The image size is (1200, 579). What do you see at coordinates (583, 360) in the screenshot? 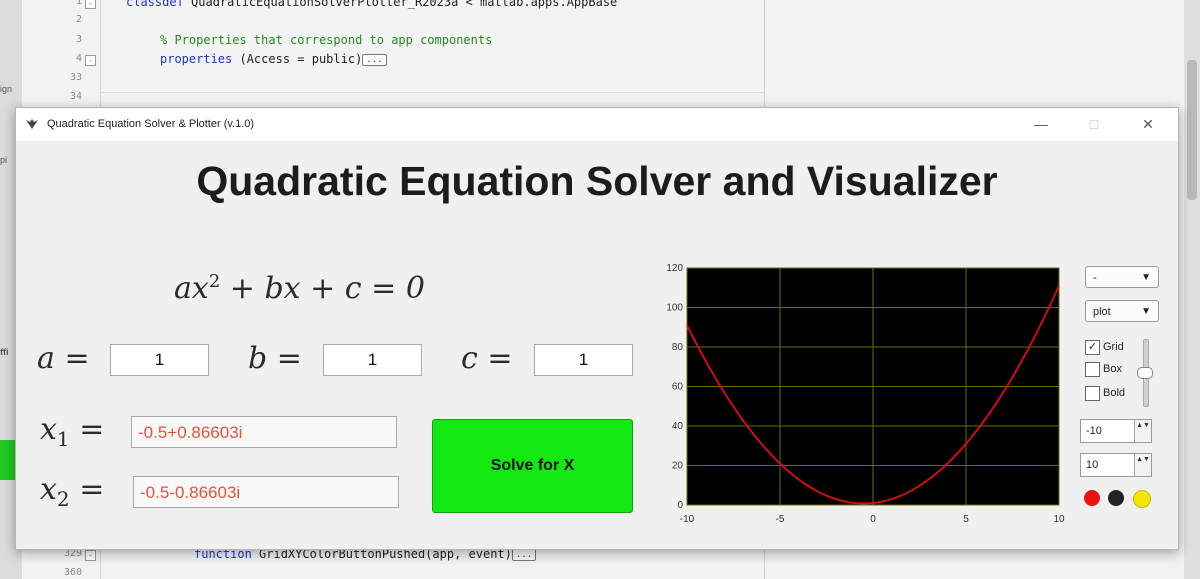
I see `coef-c-input: 1` at bounding box center [583, 360].